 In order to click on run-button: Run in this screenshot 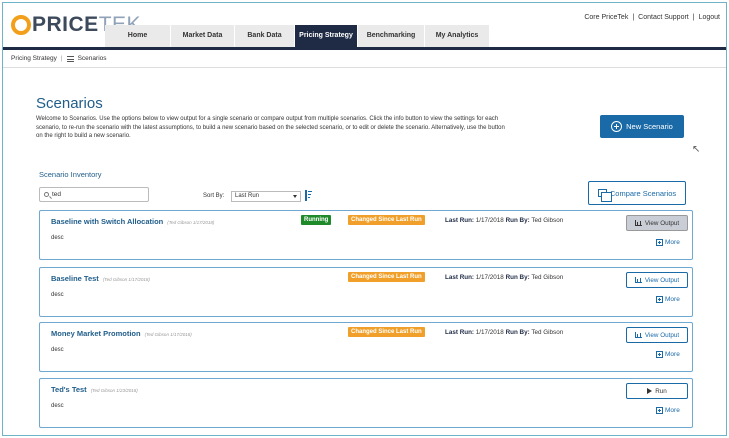, I will do `click(657, 391)`.